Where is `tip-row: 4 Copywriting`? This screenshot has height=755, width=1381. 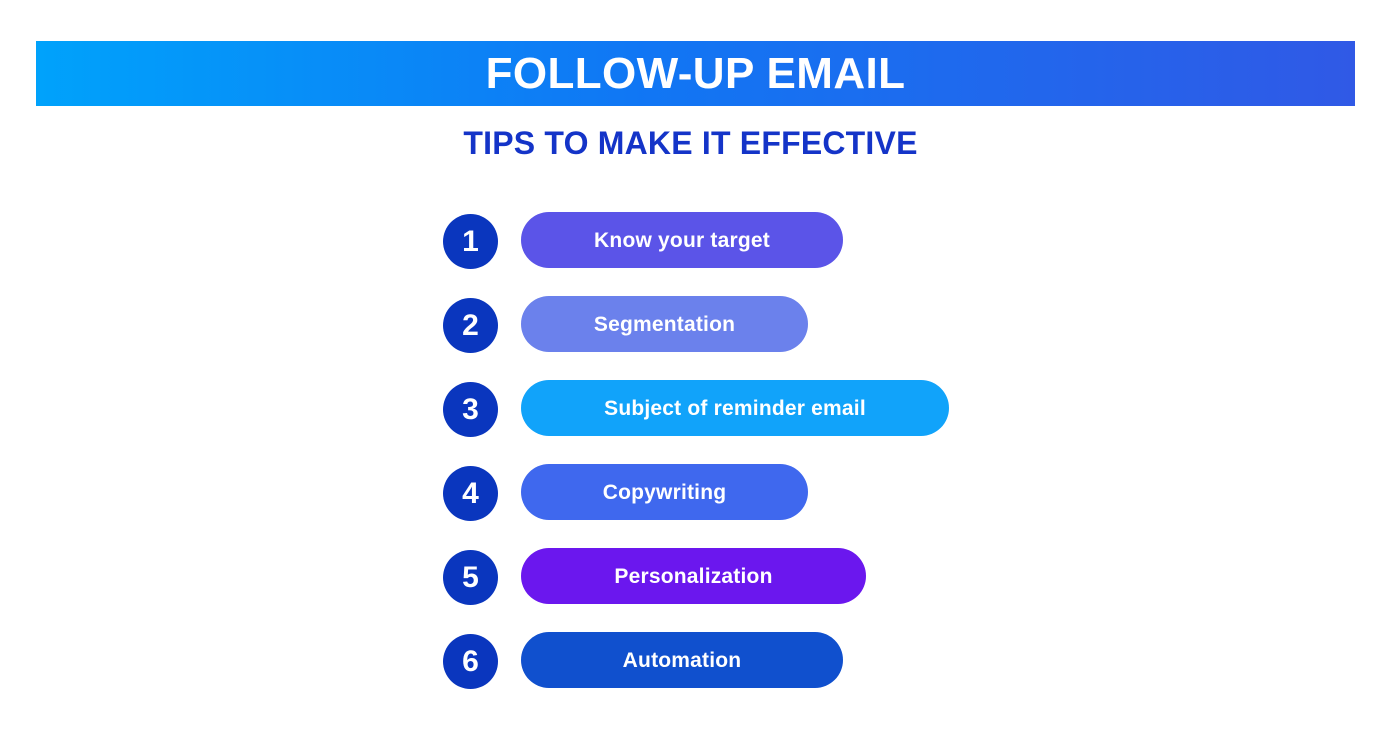 tip-row: 4 Copywriting is located at coordinates (690, 500).